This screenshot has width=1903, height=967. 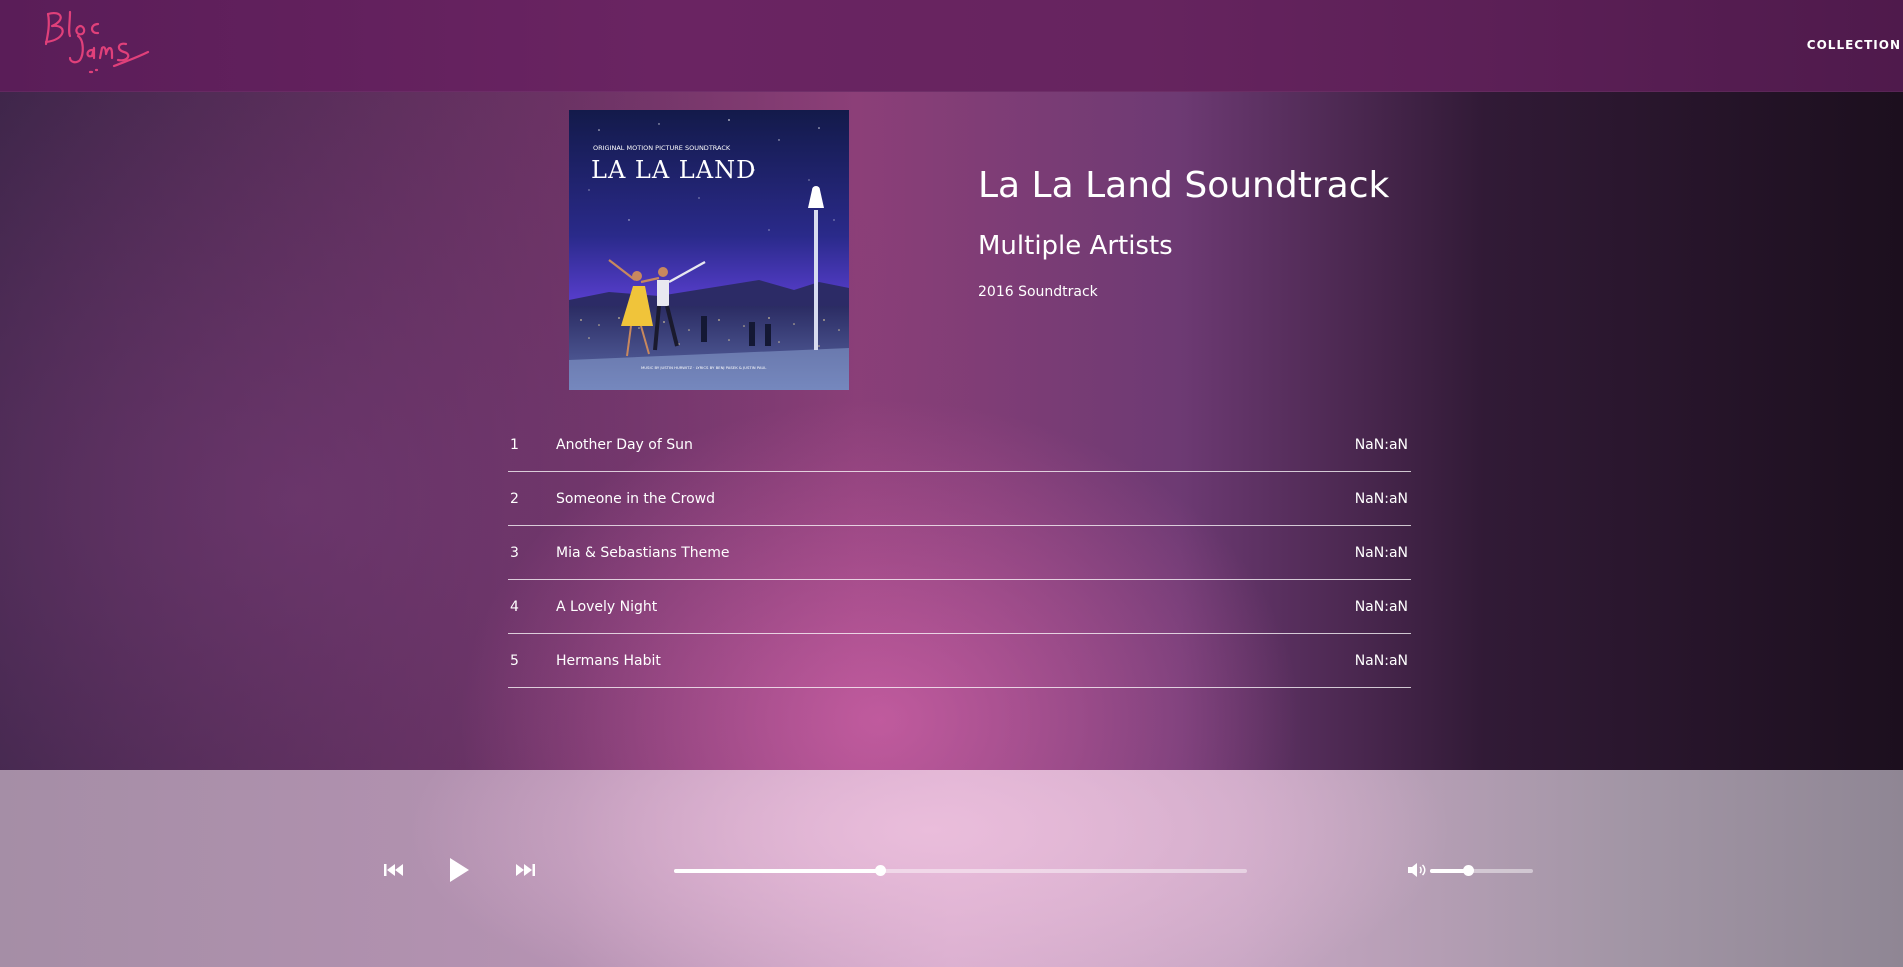 I want to click on song-number: 1, so click(x=514, y=445).